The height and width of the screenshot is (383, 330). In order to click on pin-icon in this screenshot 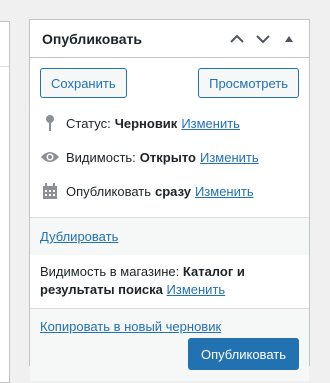, I will do `click(50, 123)`.